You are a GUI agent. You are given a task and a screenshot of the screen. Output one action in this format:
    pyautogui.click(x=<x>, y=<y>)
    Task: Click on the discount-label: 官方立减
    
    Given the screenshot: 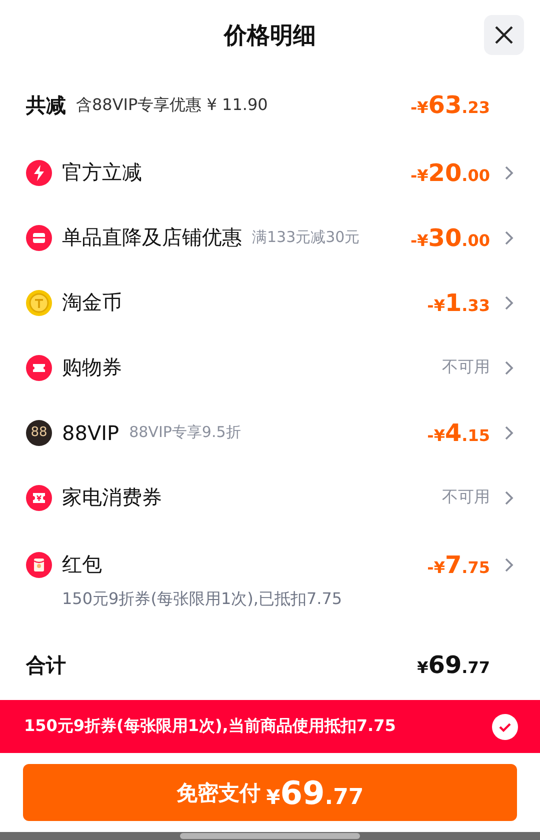 What is the action you would take?
    pyautogui.click(x=102, y=172)
    